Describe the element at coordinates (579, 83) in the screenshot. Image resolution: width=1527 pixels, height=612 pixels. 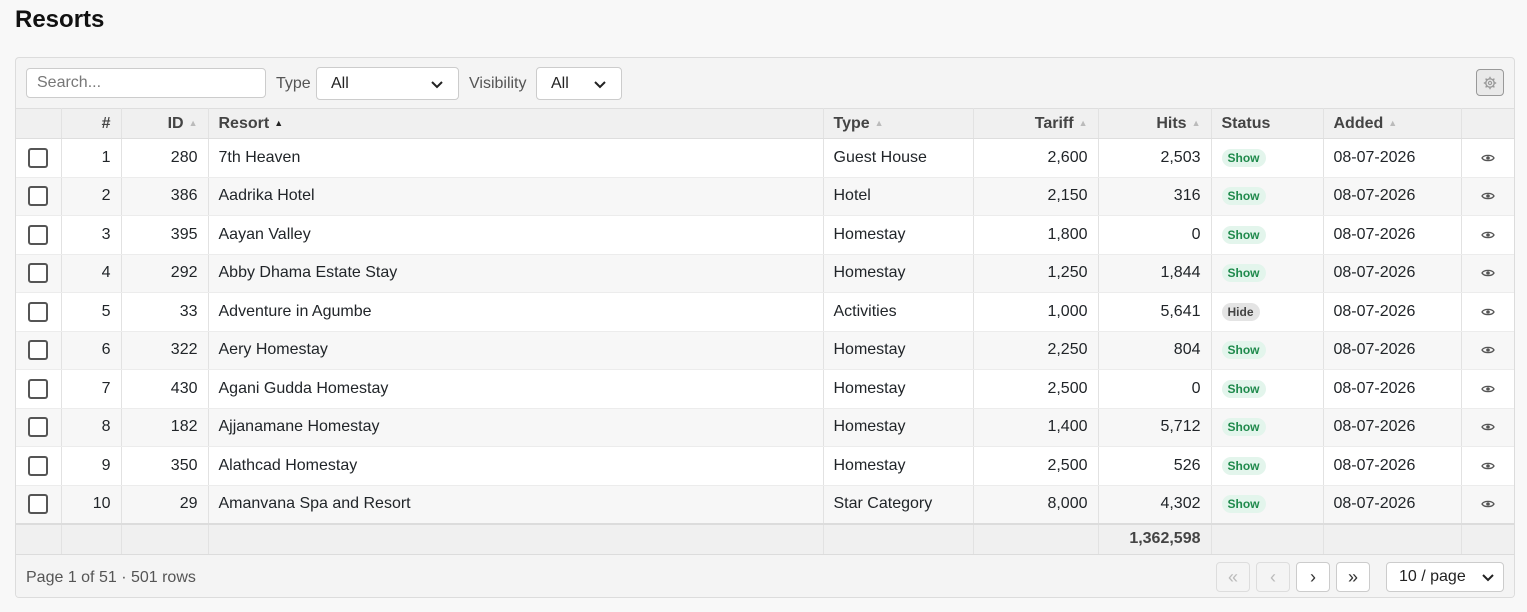
I see `visibility-filter-select: All` at that location.